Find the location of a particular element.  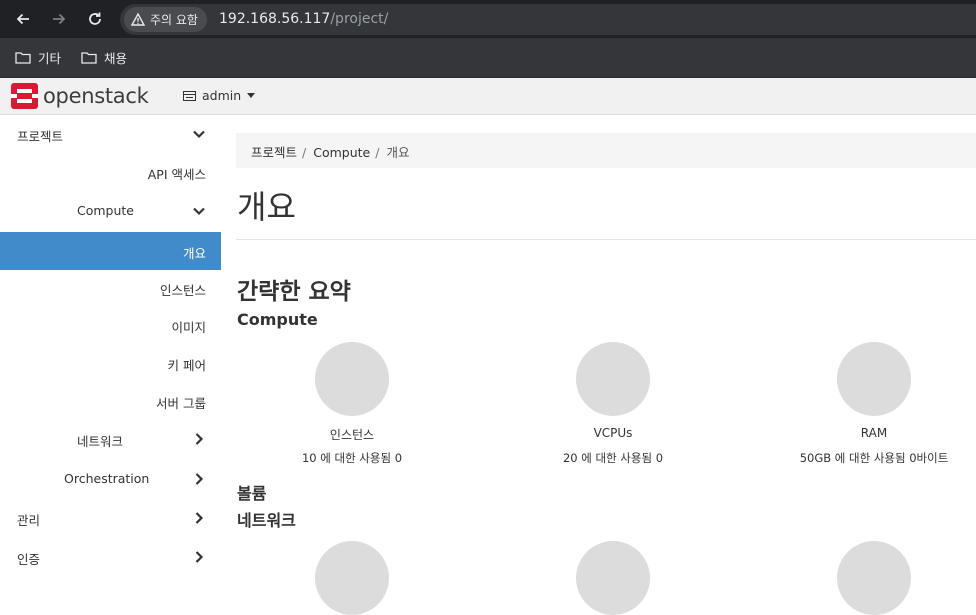

ram-usage-pie is located at coordinates (874, 379).